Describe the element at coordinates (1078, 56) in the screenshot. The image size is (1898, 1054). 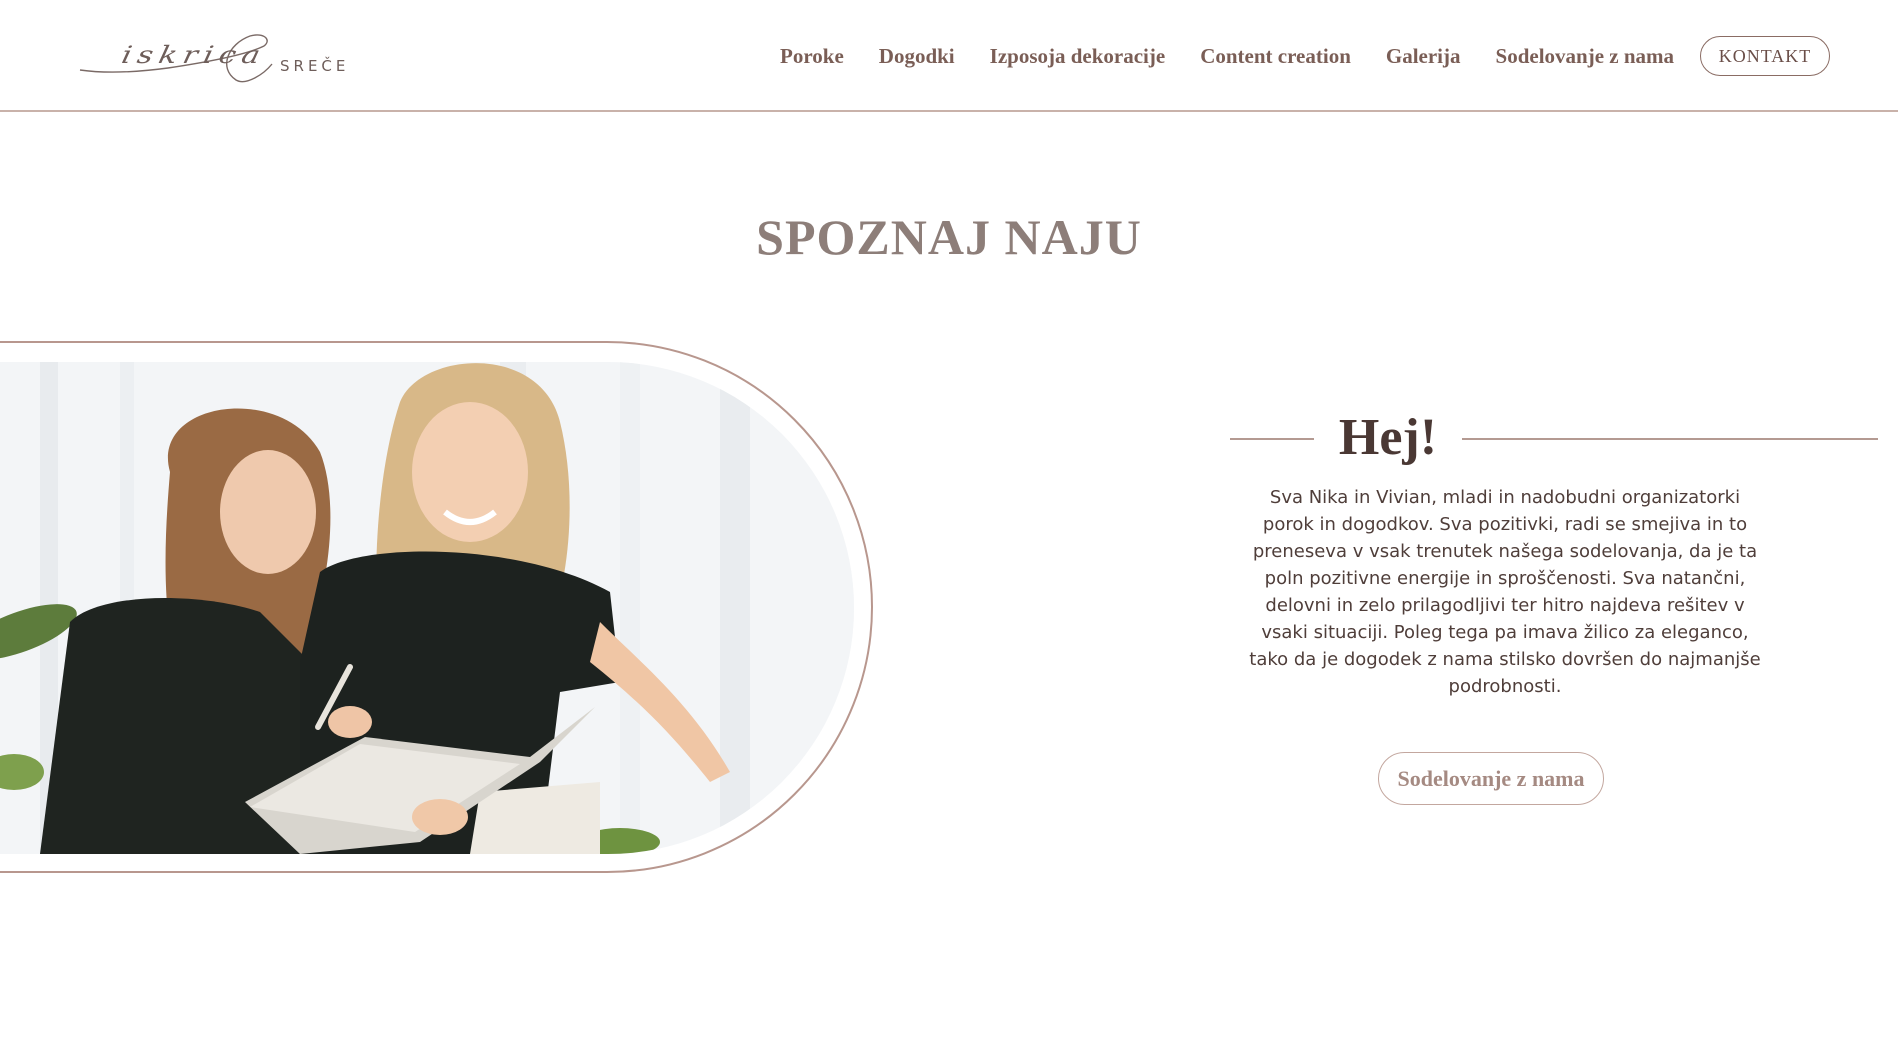
I see `nav-izposoja-dekoracije: Izposoja dekoracije` at that location.